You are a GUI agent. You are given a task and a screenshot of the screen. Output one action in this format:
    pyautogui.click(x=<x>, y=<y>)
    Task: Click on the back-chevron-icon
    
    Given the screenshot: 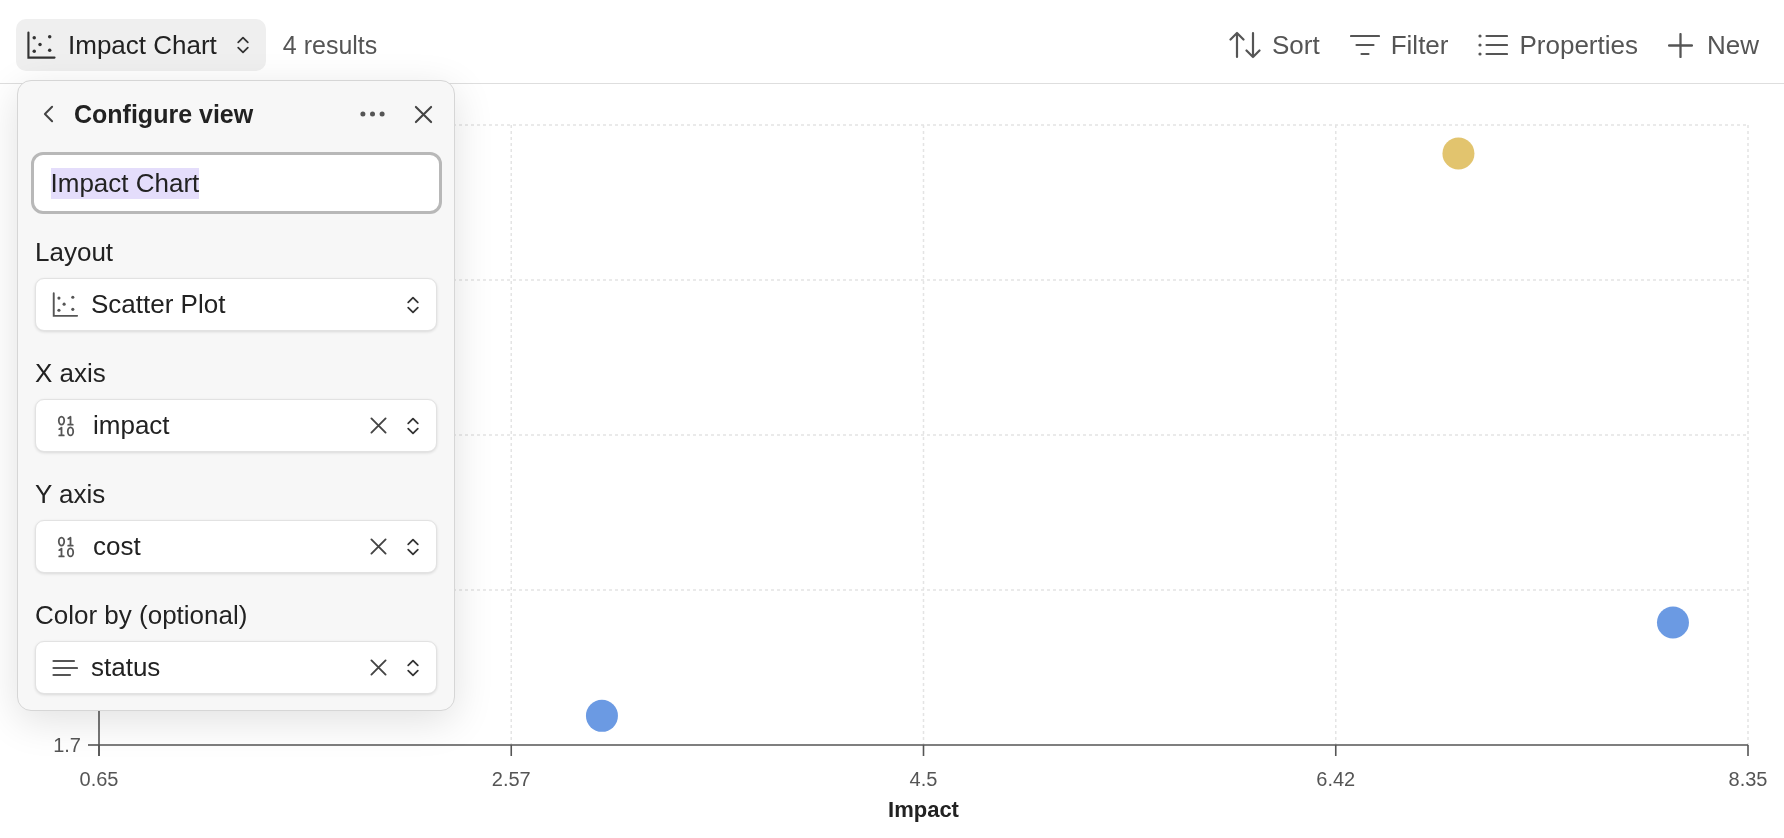 What is the action you would take?
    pyautogui.click(x=48, y=114)
    